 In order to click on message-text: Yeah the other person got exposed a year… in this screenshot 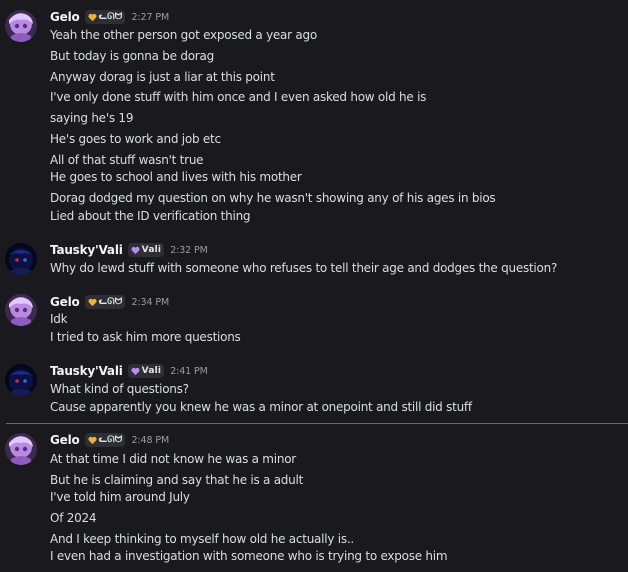, I will do `click(183, 35)`.